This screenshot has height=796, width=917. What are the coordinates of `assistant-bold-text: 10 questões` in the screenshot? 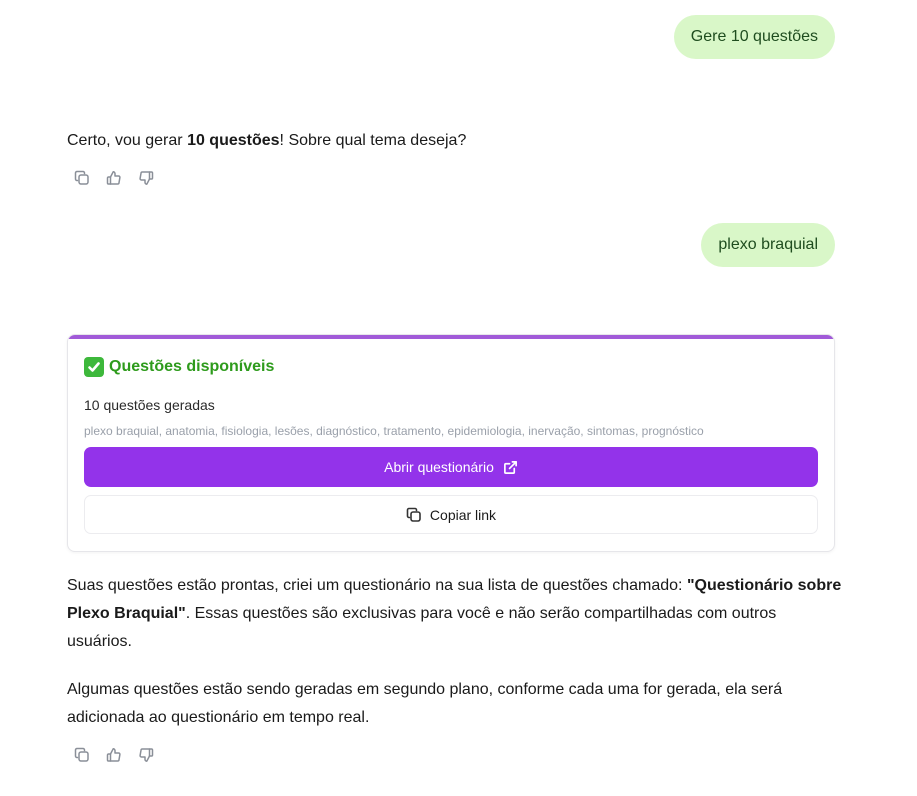 It's located at (233, 140).